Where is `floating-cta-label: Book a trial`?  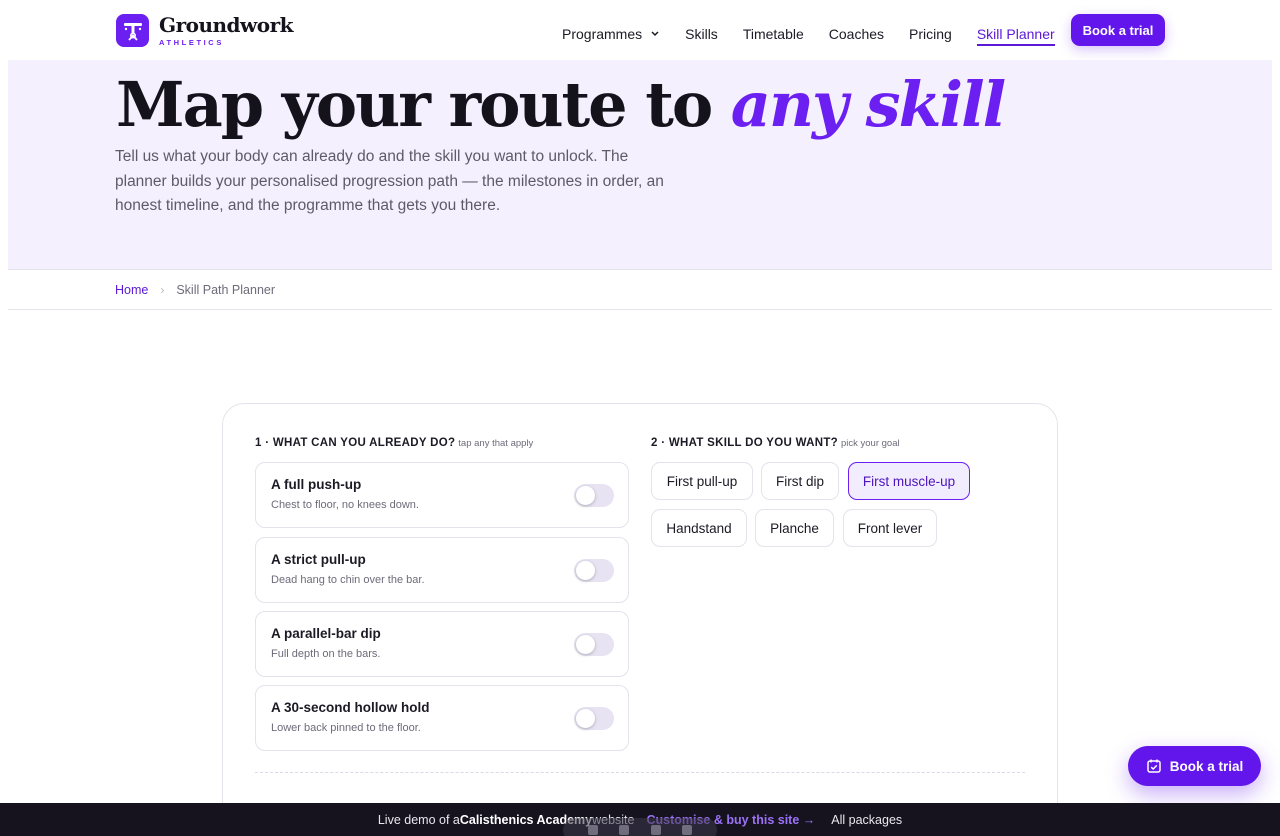
floating-cta-label: Book a trial is located at coordinates (1206, 766).